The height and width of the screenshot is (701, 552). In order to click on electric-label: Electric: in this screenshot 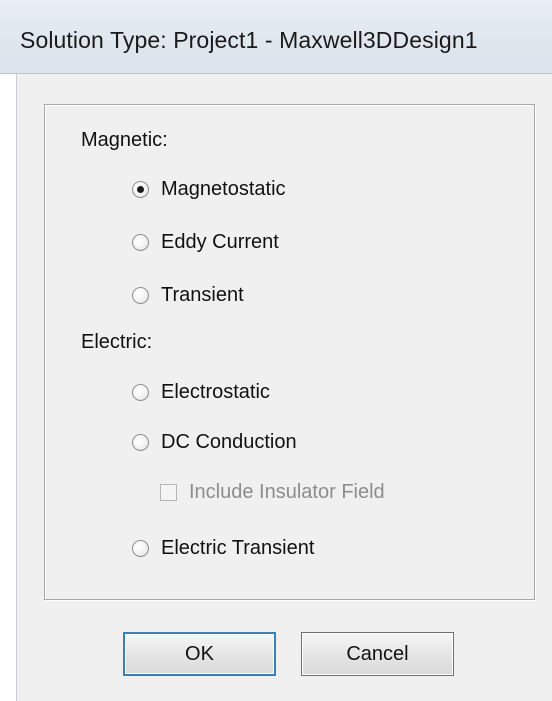, I will do `click(117, 342)`.